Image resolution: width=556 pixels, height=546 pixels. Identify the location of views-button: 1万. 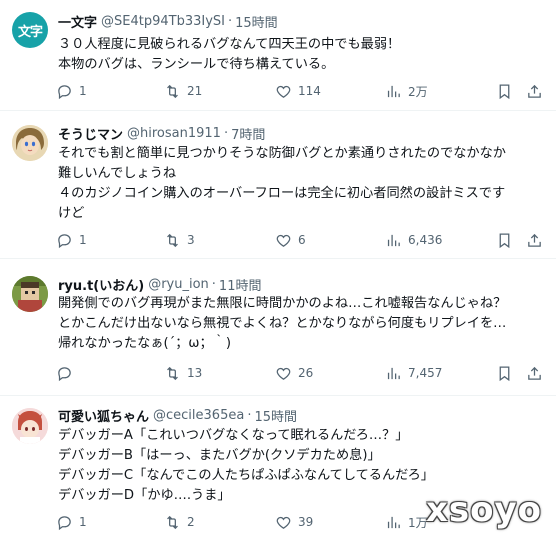
(406, 522).